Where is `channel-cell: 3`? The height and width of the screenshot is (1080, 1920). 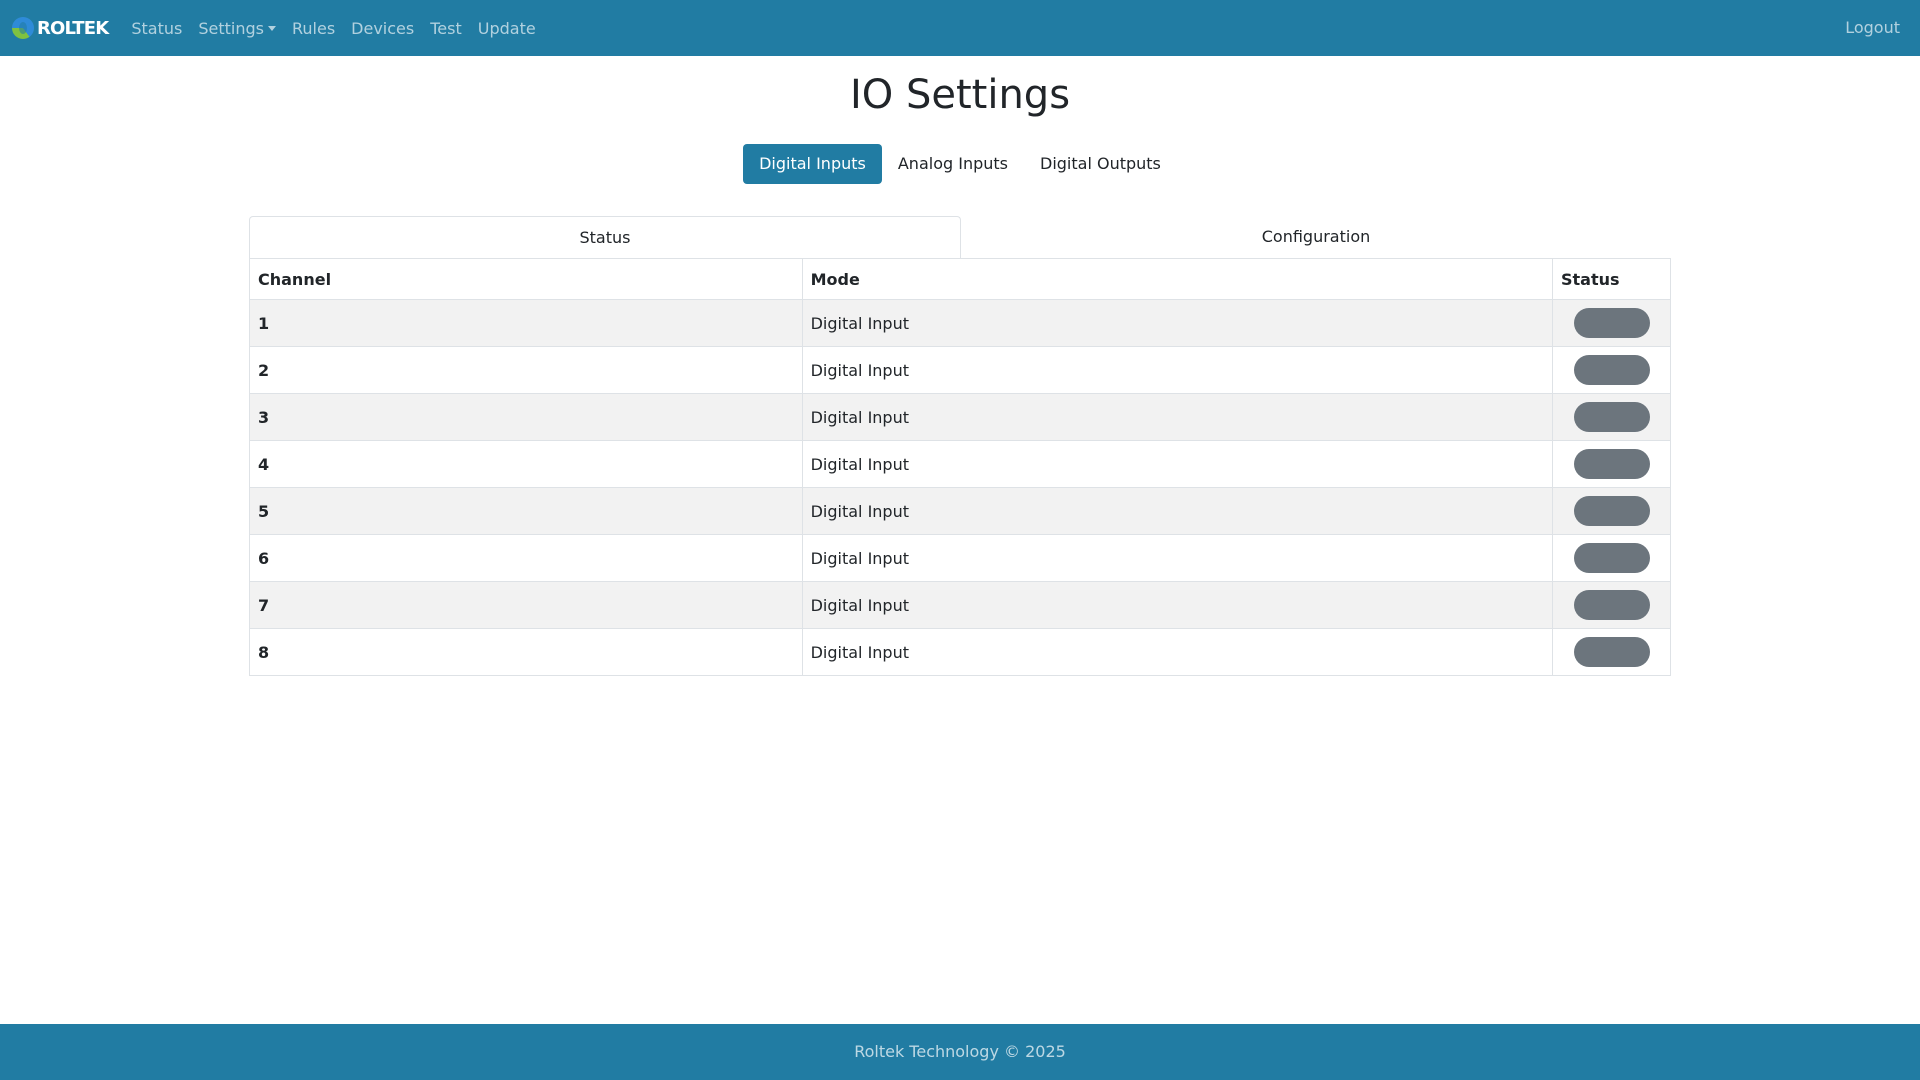
channel-cell: 3 is located at coordinates (526, 417).